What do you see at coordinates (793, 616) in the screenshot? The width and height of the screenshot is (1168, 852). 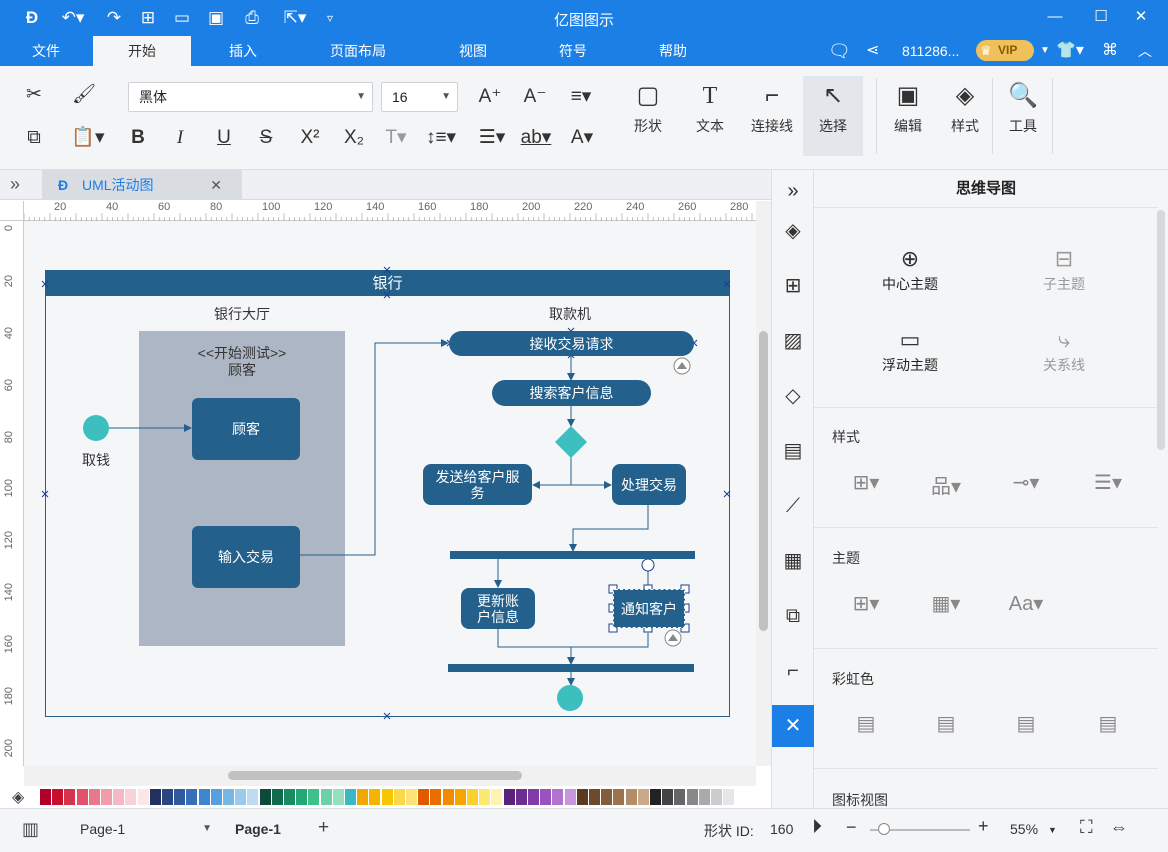 I see `org-chart-icon: ⧉` at bounding box center [793, 616].